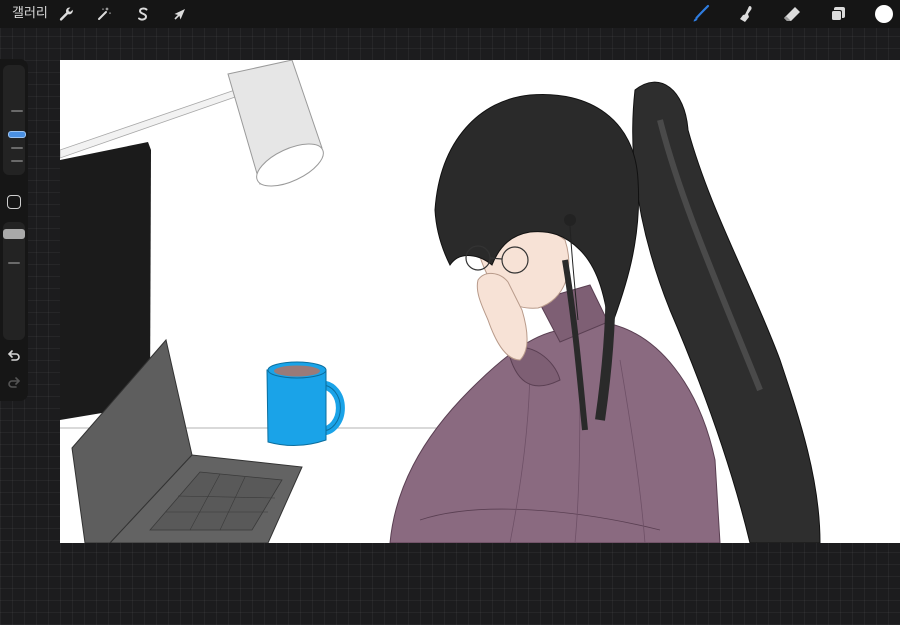  Describe the element at coordinates (66, 14) in the screenshot. I see `wrench-icon` at that location.